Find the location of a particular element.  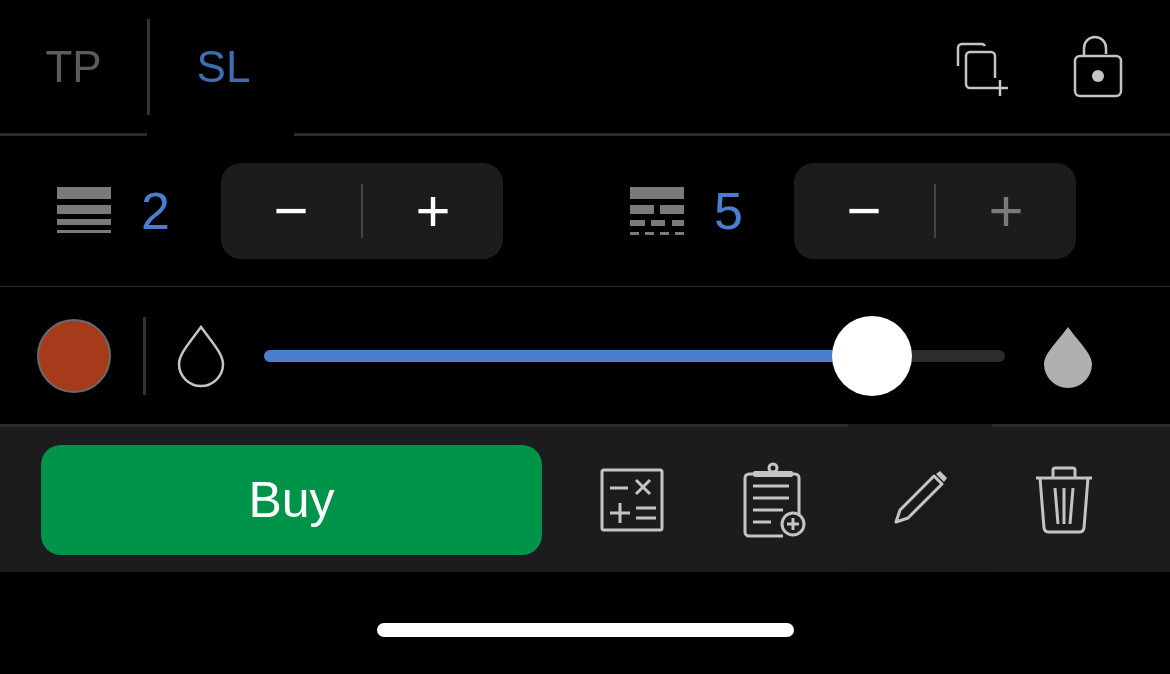

unlocked-lock-icon is located at coordinates (1098, 66).